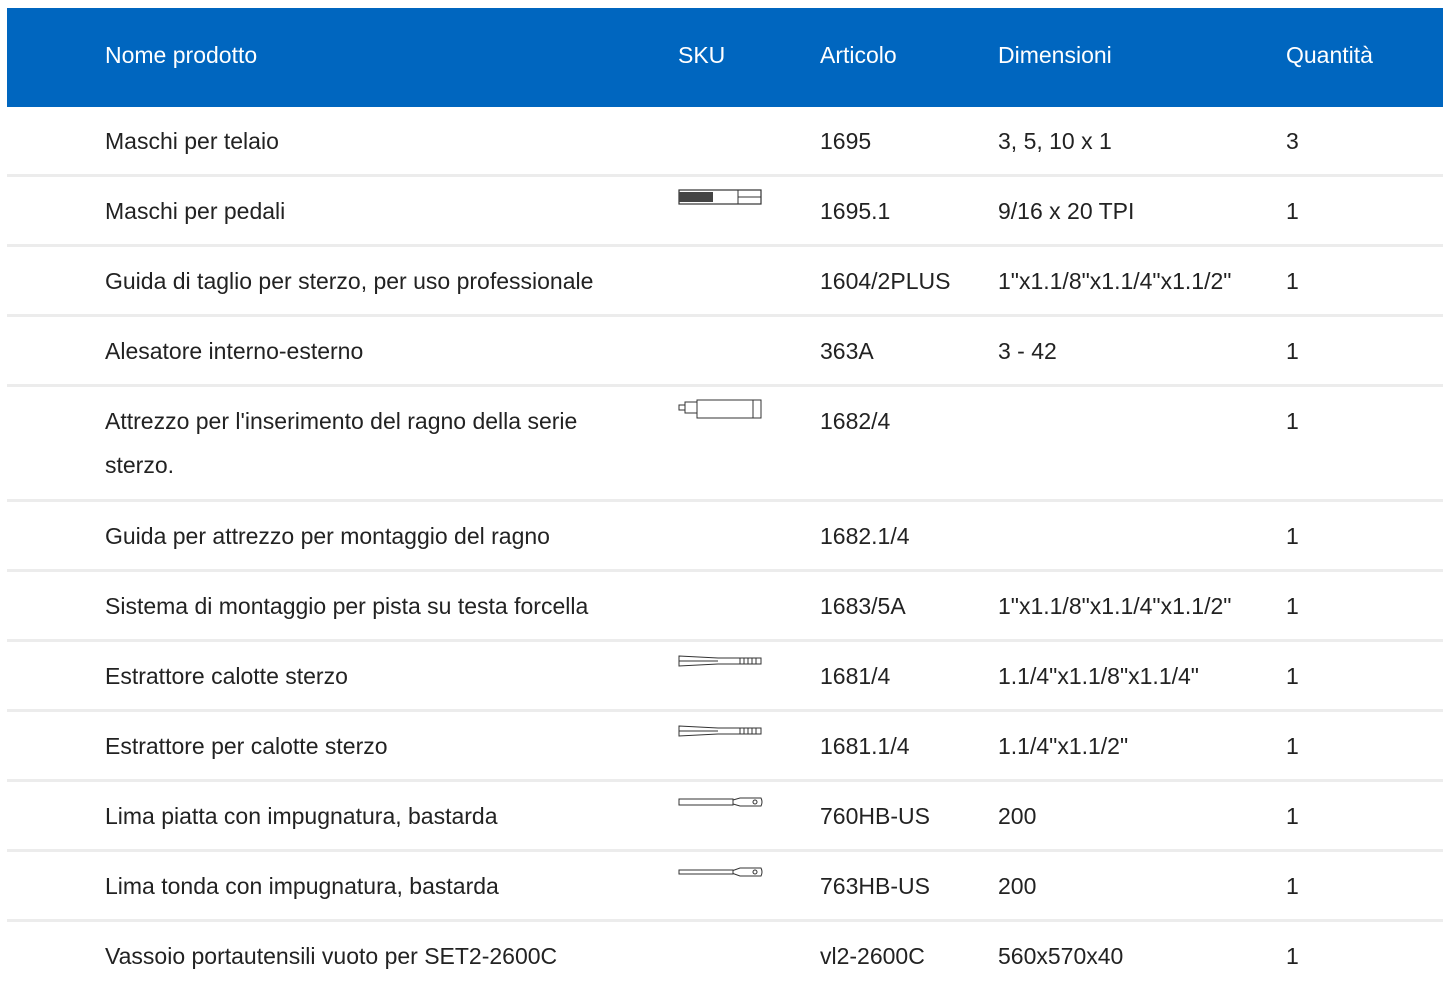  What do you see at coordinates (721, 804) in the screenshot?
I see `flat-file-icon` at bounding box center [721, 804].